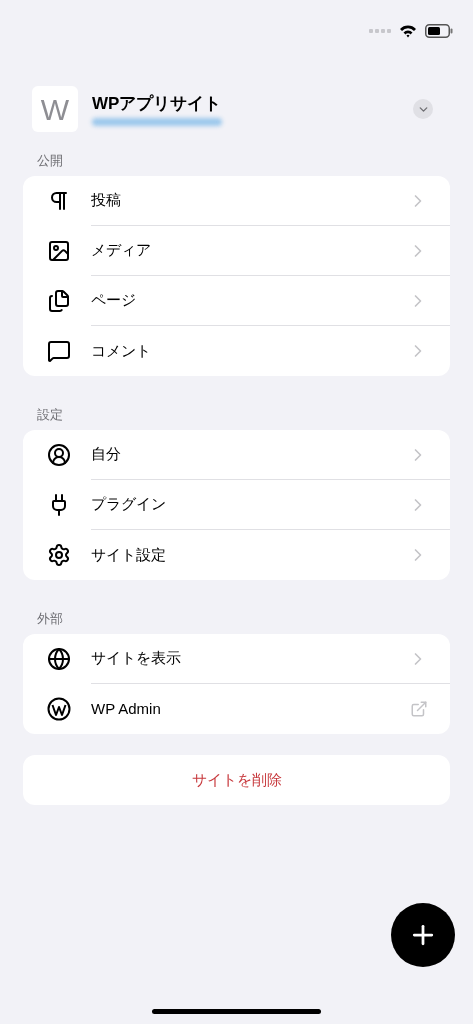 Image resolution: width=473 pixels, height=1024 pixels. Describe the element at coordinates (380, 31) in the screenshot. I see `signal-icon` at that location.